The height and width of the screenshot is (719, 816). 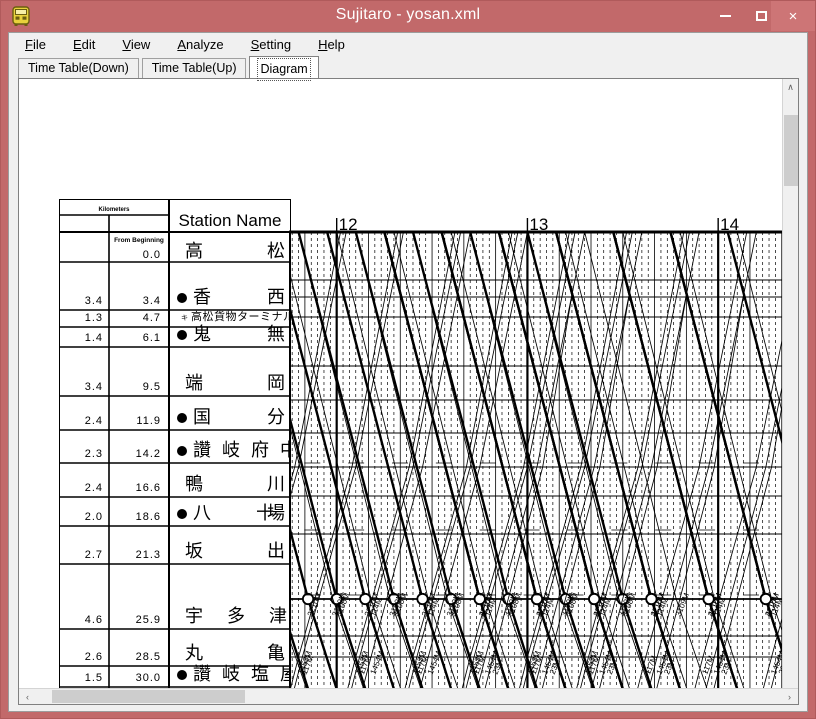 What do you see at coordinates (408, 696) in the screenshot?
I see `horizontal-scrollbar: ‹ ›` at bounding box center [408, 696].